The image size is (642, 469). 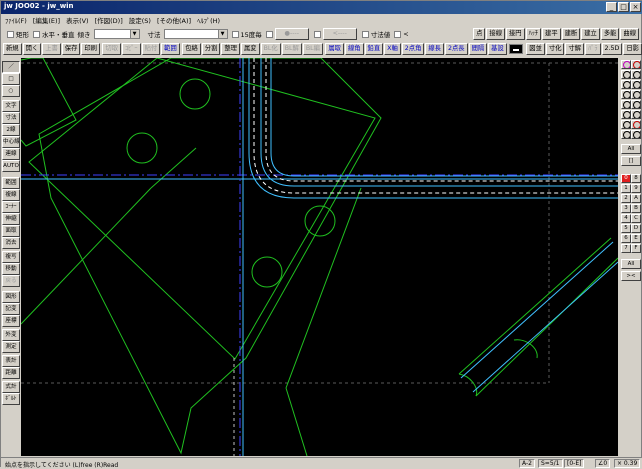 What do you see at coordinates (11, 269) in the screenshot?
I see `move-tool: 移動` at bounding box center [11, 269].